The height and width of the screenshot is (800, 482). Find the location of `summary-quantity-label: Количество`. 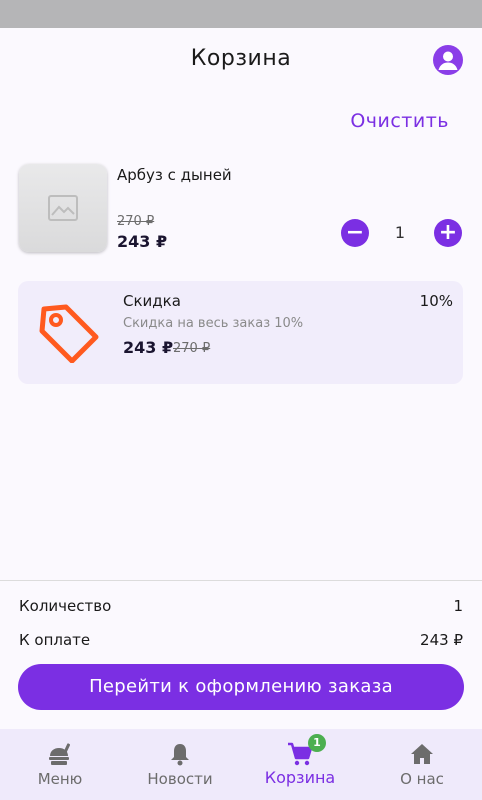

summary-quantity-label: Количество is located at coordinates (65, 606).